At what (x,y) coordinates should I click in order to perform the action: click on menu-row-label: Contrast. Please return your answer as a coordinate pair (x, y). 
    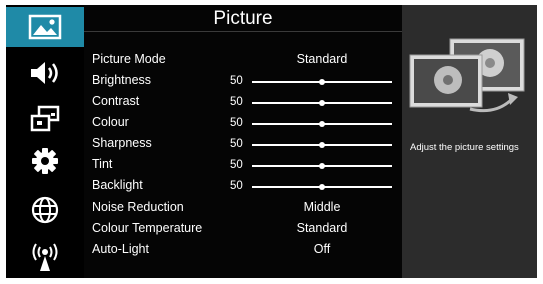
    Looking at the image, I should click on (116, 101).